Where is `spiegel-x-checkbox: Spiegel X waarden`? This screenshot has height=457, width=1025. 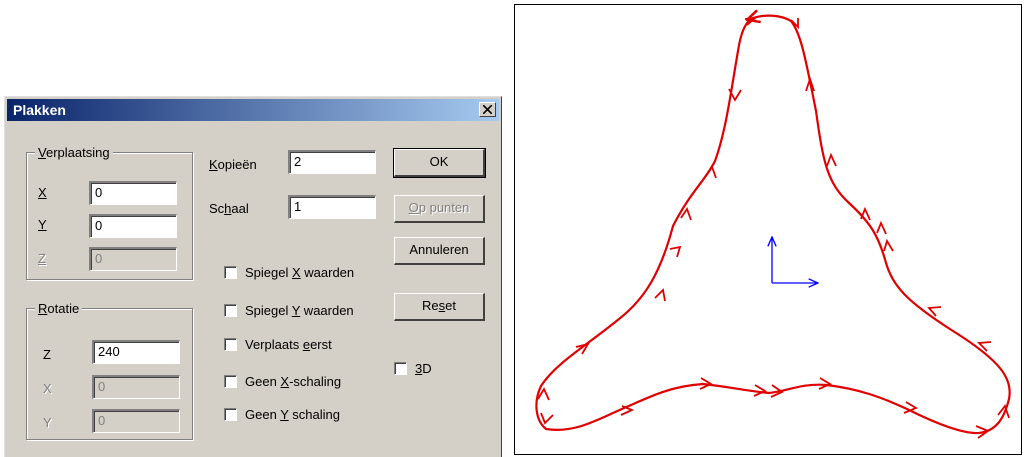
spiegel-x-checkbox: Spiegel X waarden is located at coordinates (289, 272).